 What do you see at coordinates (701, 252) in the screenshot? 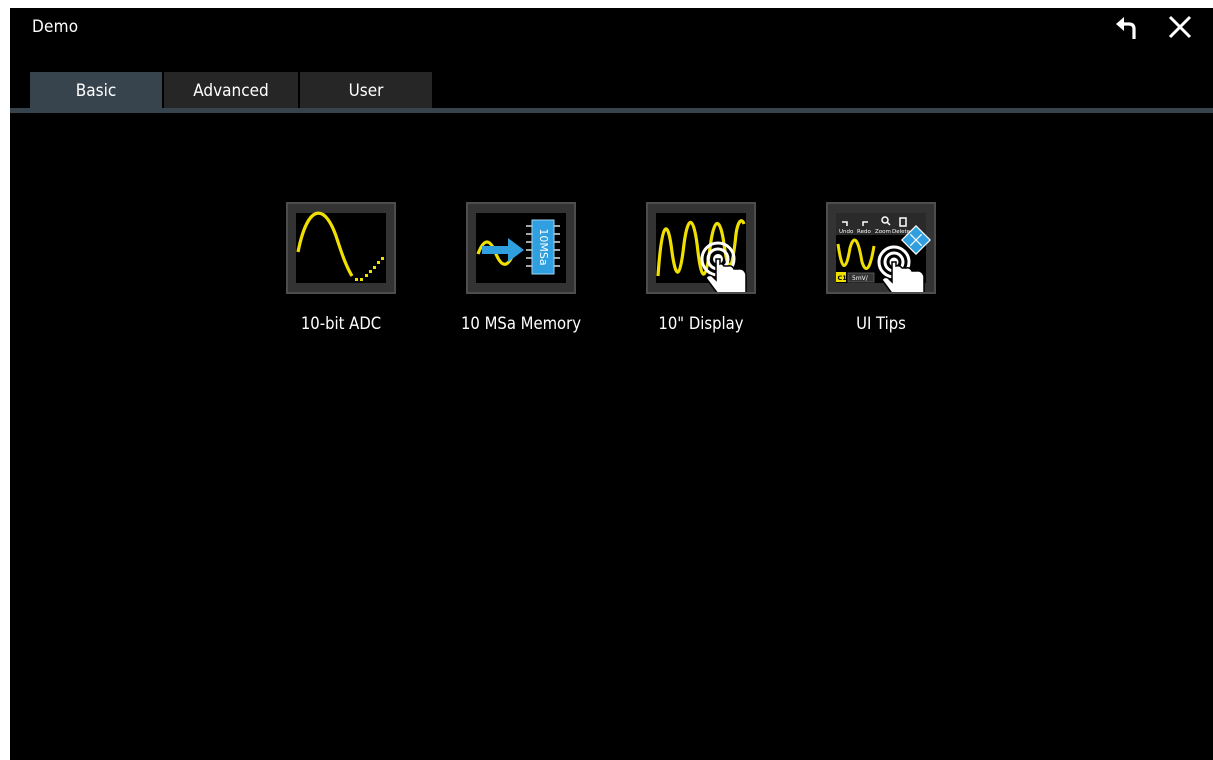
I see `touch-display-icon` at bounding box center [701, 252].